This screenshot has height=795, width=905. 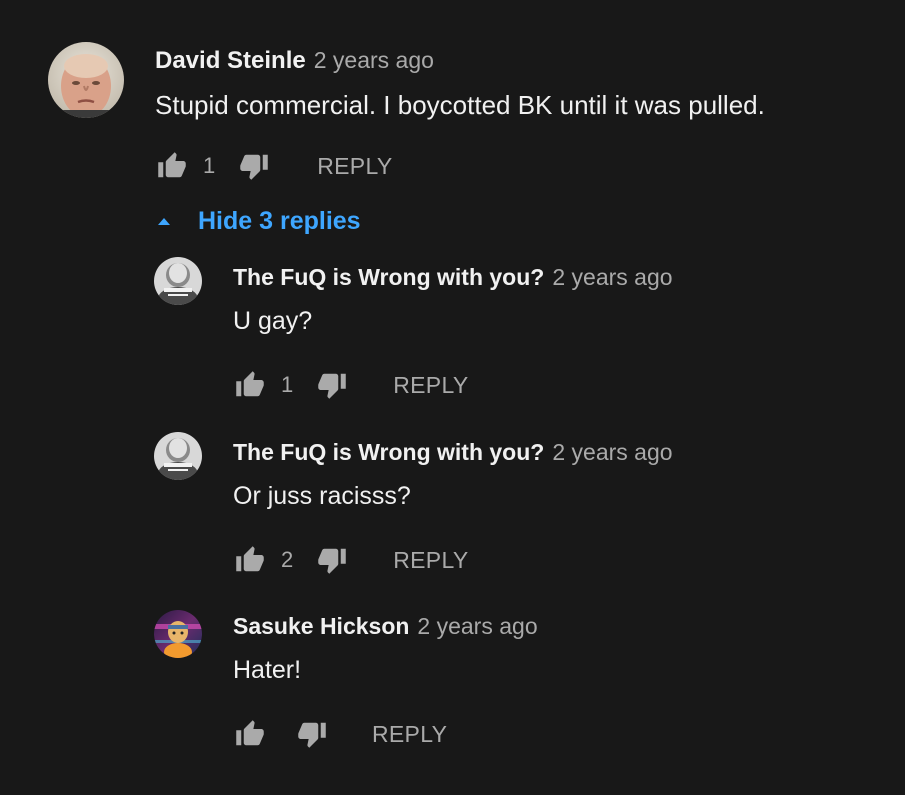 I want to click on hide-replies-label: Hide 3 replies, so click(x=279, y=220).